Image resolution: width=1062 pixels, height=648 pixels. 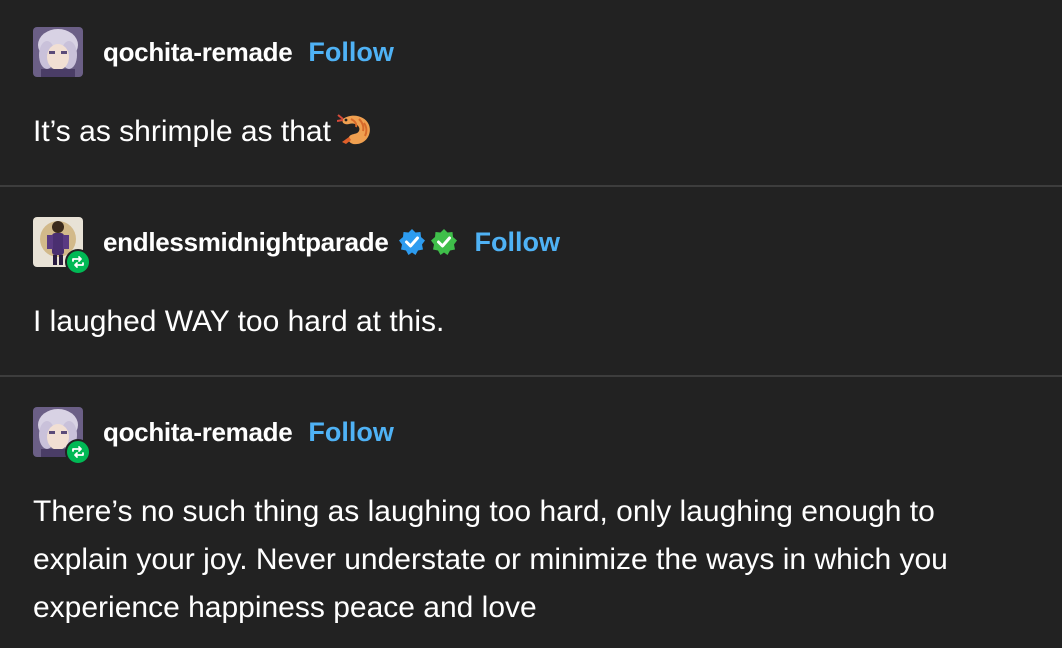 I want to click on avatar-image, so click(x=58, y=52).